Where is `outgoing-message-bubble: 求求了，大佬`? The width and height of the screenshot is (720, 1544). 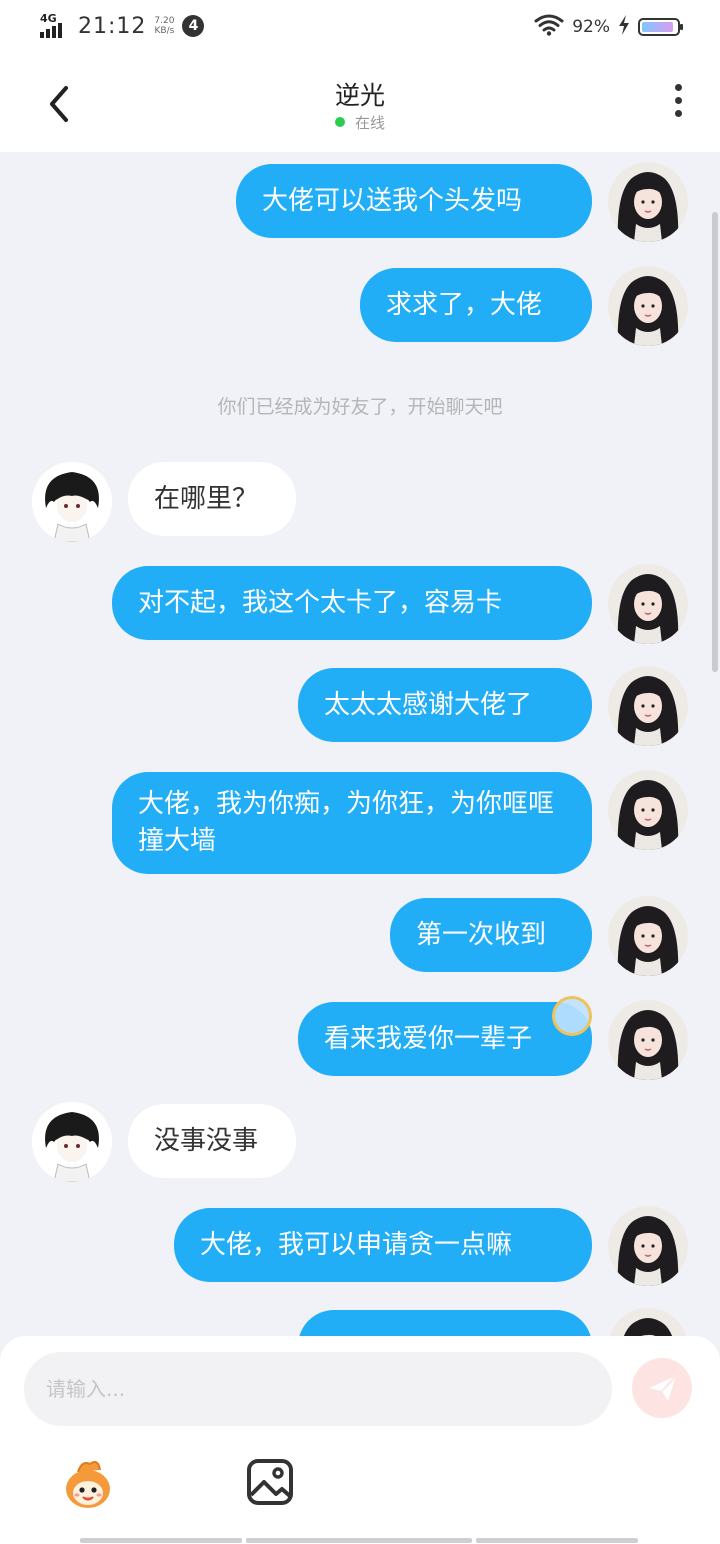
outgoing-message-bubble: 求求了，大佬 is located at coordinates (476, 305).